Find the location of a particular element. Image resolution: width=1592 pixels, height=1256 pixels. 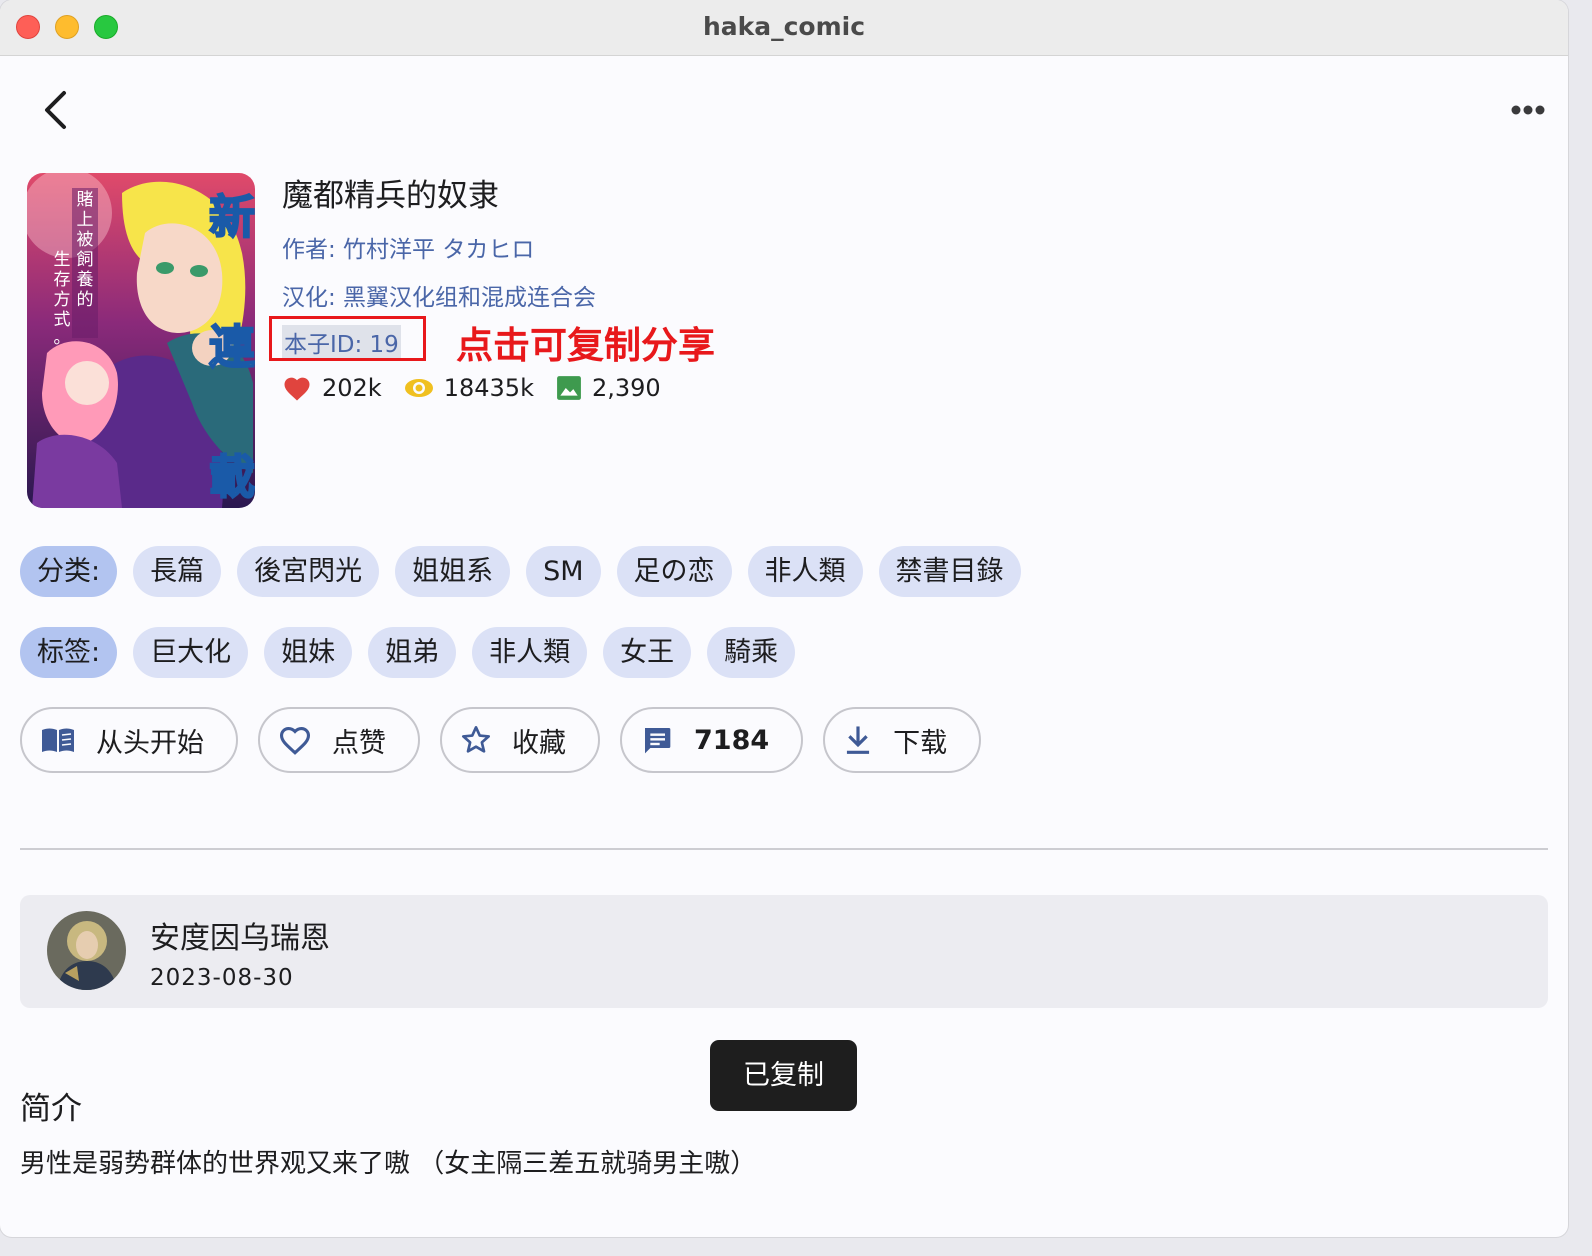

heart-icon is located at coordinates (297, 389).